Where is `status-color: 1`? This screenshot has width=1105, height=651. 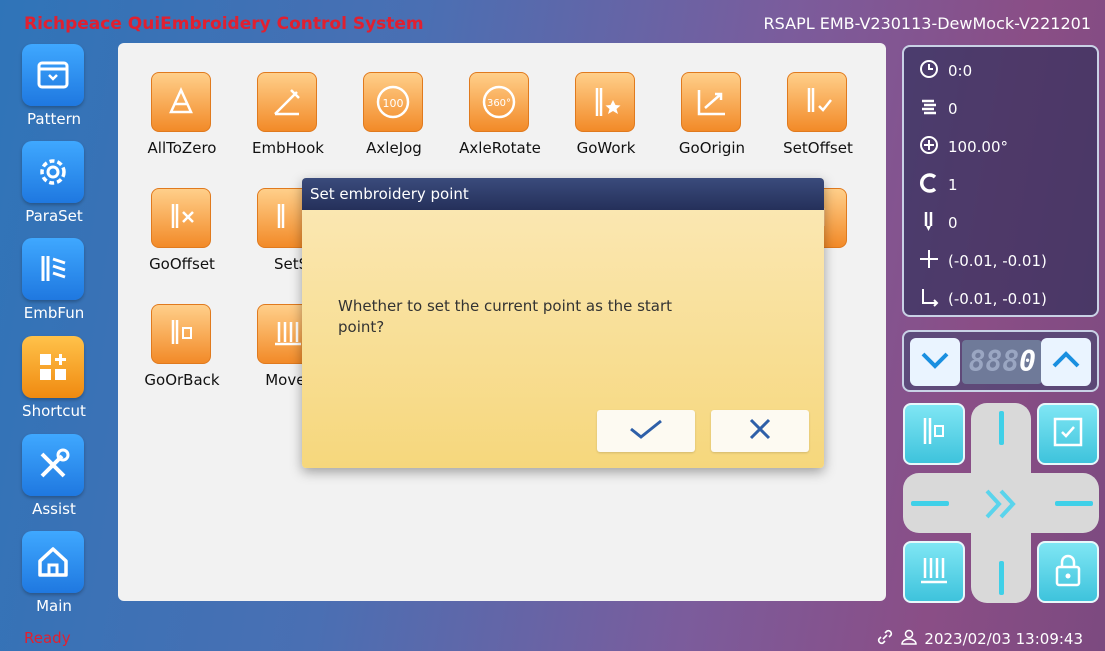
status-color: 1 is located at coordinates (938, 185).